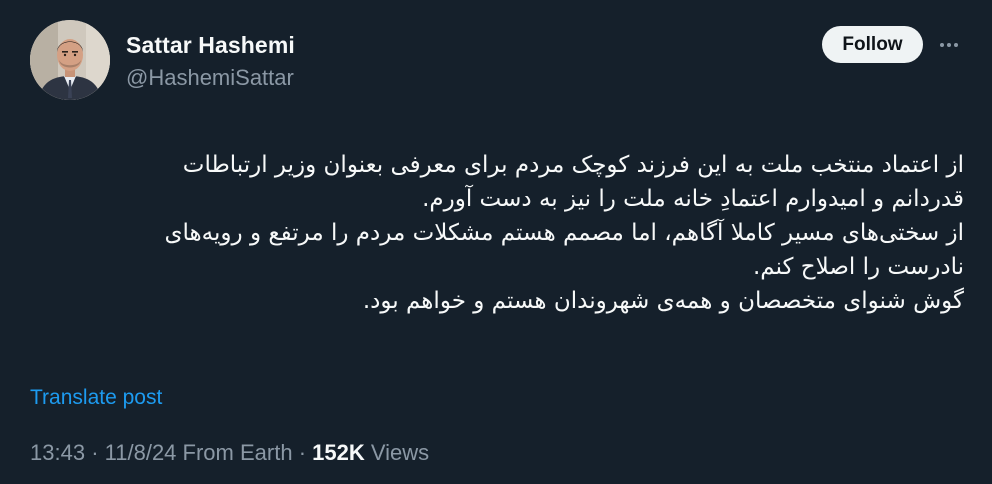  I want to click on follow-button: Follow, so click(872, 44).